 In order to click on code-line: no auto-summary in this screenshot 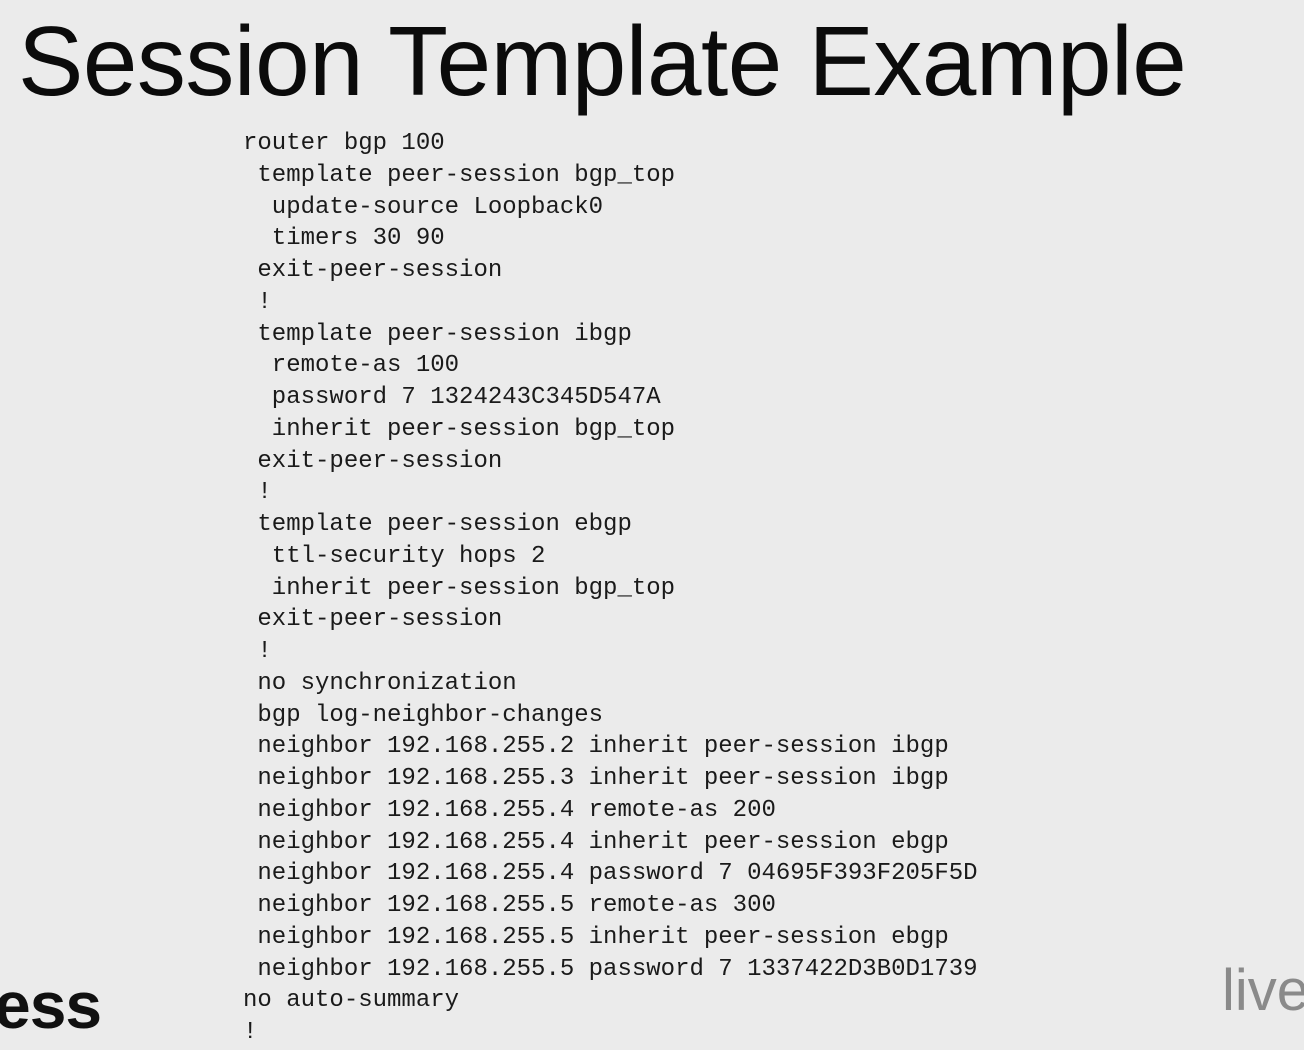, I will do `click(351, 1001)`.